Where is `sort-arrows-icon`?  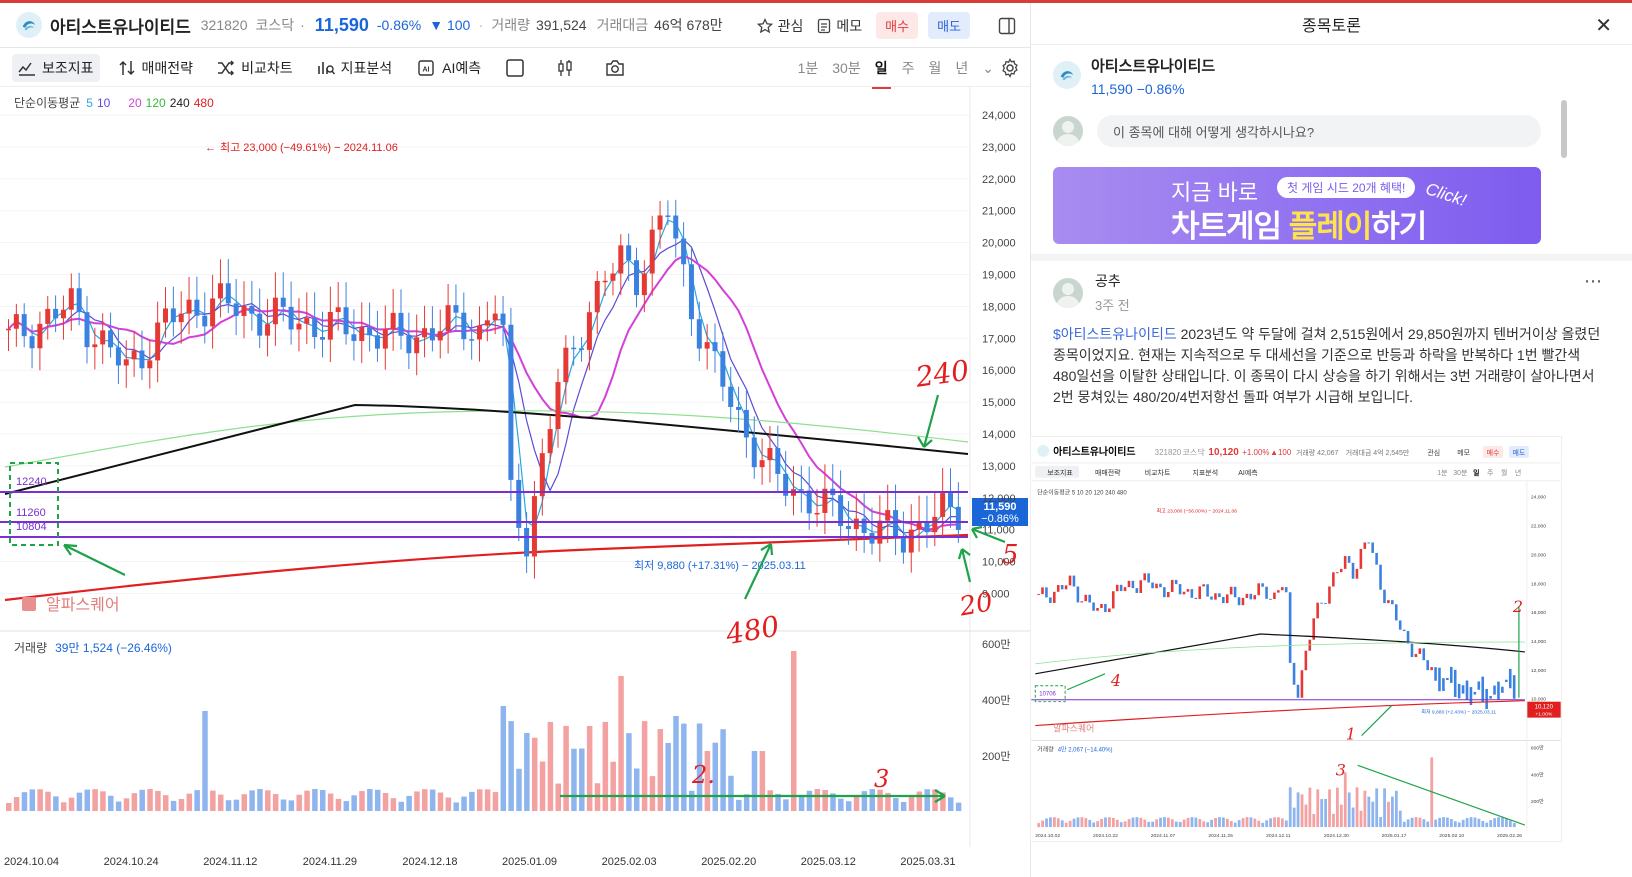
sort-arrows-icon is located at coordinates (127, 67).